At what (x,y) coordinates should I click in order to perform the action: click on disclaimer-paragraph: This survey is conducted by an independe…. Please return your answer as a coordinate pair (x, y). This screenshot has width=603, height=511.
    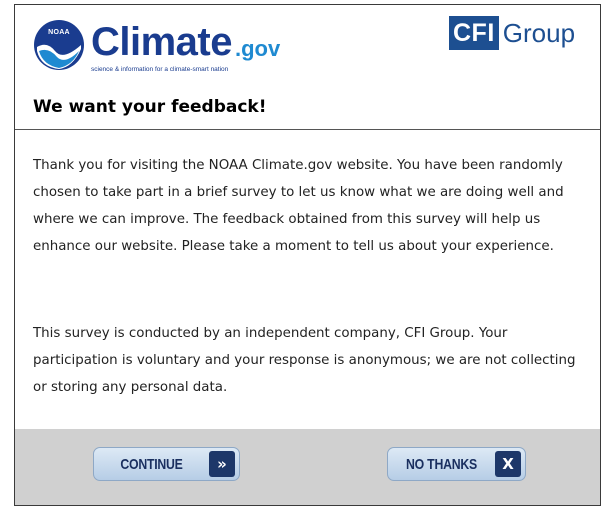
    Looking at the image, I should click on (304, 360).